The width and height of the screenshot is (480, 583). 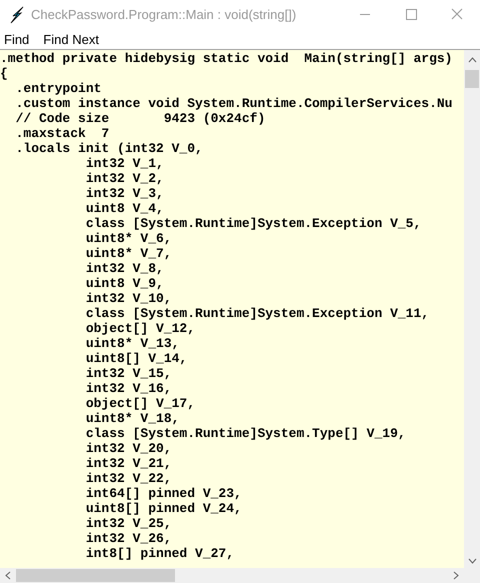 I want to click on code-line: // Code size 9423 (0x24cf), so click(x=140, y=118).